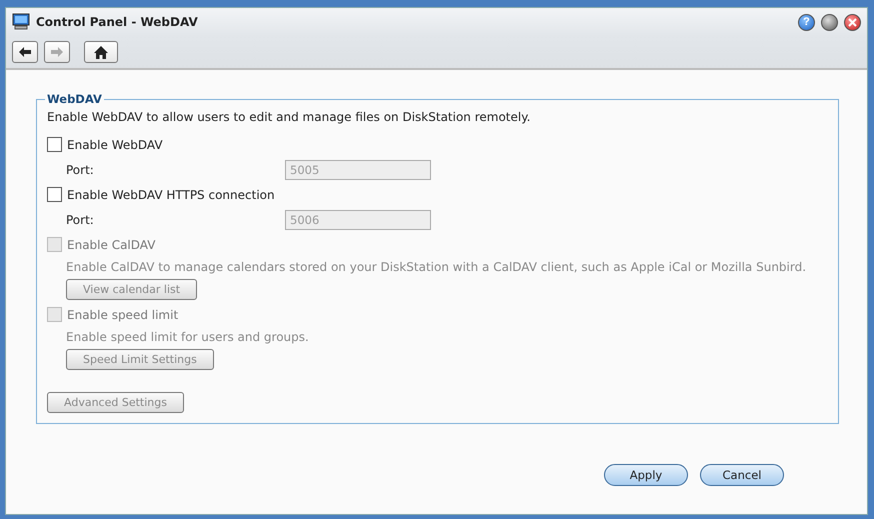 The width and height of the screenshot is (874, 519). I want to click on right-arrow-icon, so click(57, 52).